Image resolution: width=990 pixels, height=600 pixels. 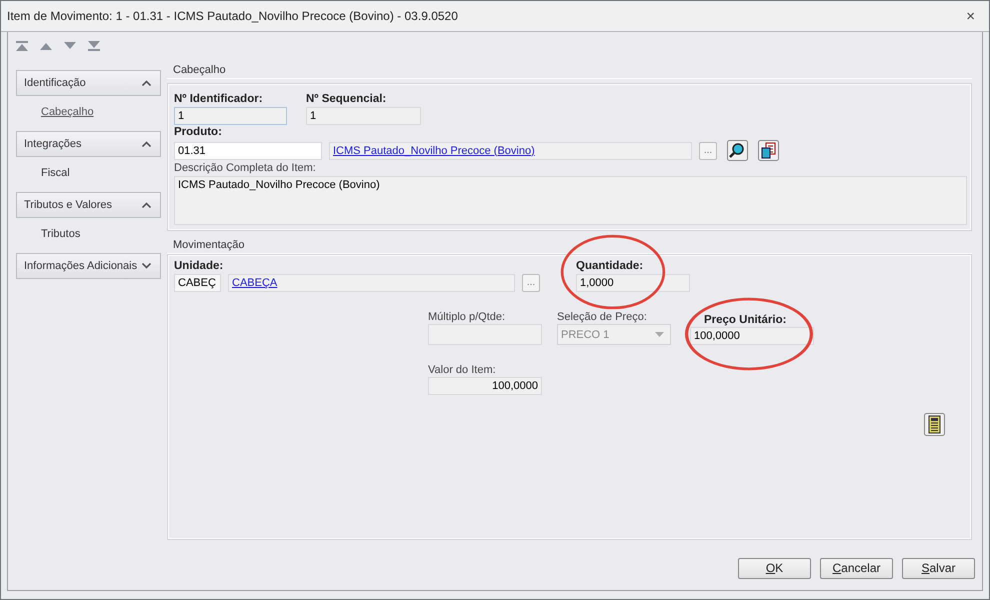 What do you see at coordinates (22, 46) in the screenshot?
I see `first-record-icon` at bounding box center [22, 46].